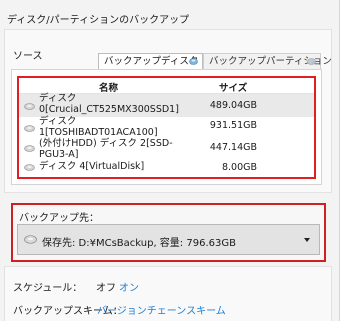 Image resolution: width=340 pixels, height=321 pixels. What do you see at coordinates (161, 309) in the screenshot?
I see `scheme-link: バージョンチェーンスキーム` at bounding box center [161, 309].